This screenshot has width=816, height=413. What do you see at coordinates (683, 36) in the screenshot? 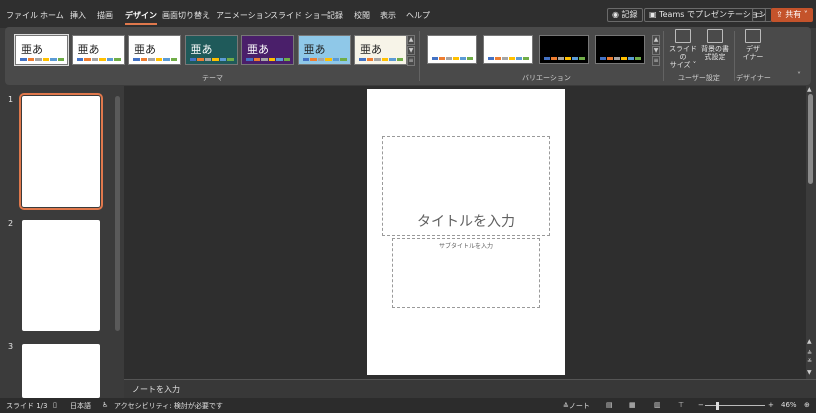
I see `slide-size-icon` at bounding box center [683, 36].